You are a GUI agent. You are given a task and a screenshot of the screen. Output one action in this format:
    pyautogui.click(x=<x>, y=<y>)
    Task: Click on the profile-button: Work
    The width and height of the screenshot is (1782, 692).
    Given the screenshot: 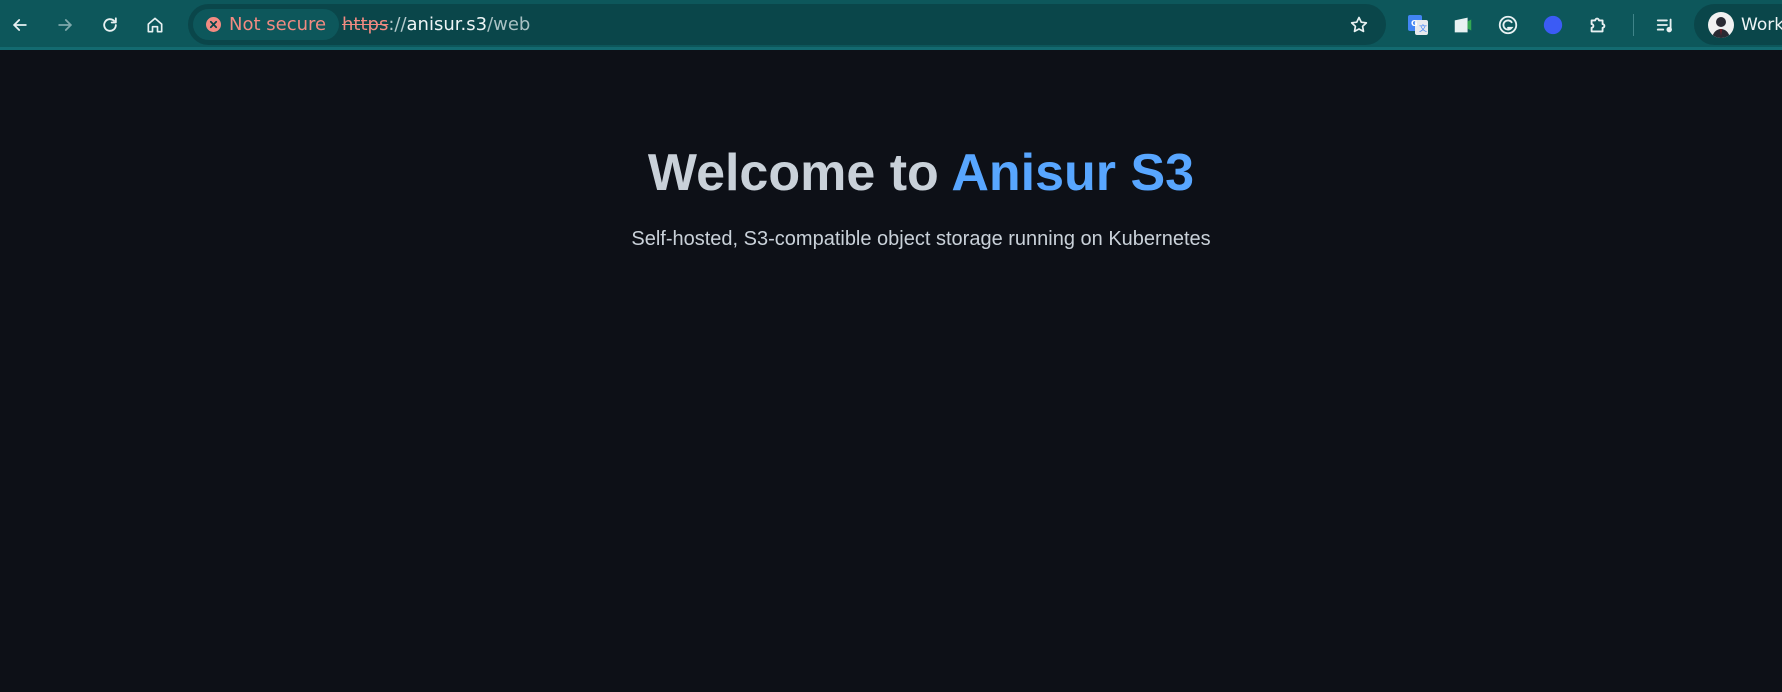 What is the action you would take?
    pyautogui.click(x=1738, y=24)
    